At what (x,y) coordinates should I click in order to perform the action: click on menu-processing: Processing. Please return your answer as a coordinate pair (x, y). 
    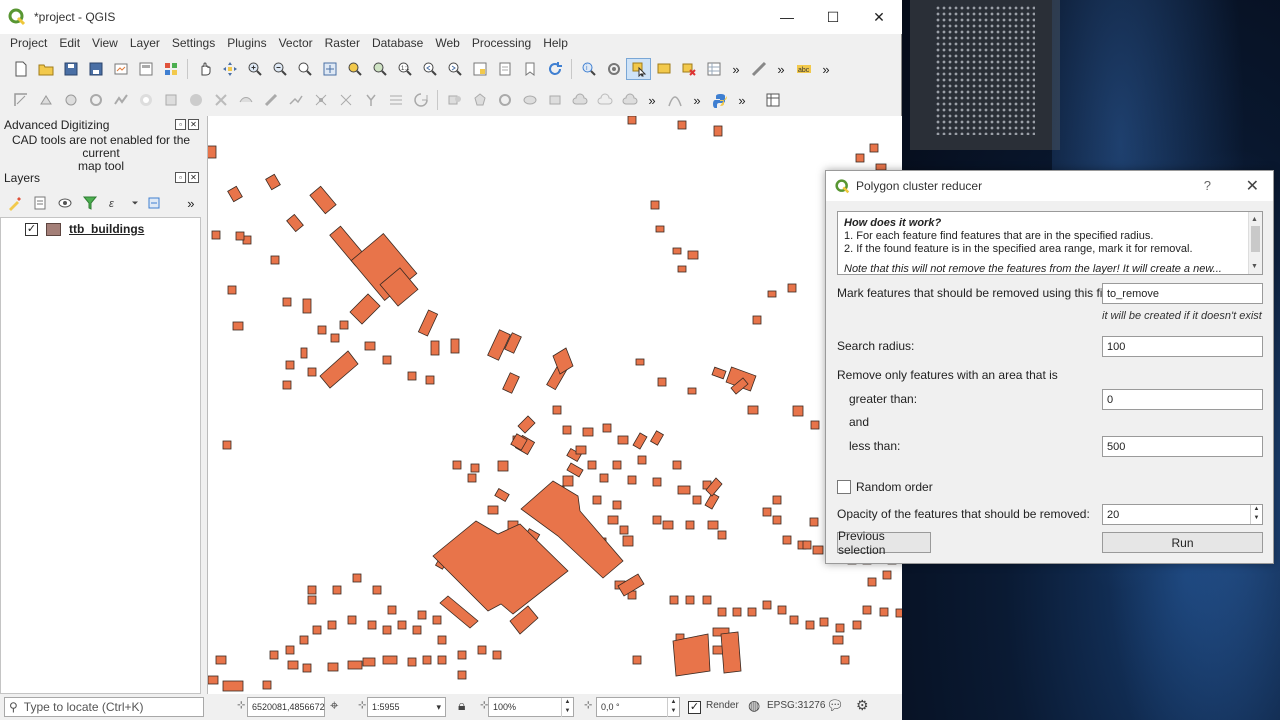
    Looking at the image, I should click on (501, 43).